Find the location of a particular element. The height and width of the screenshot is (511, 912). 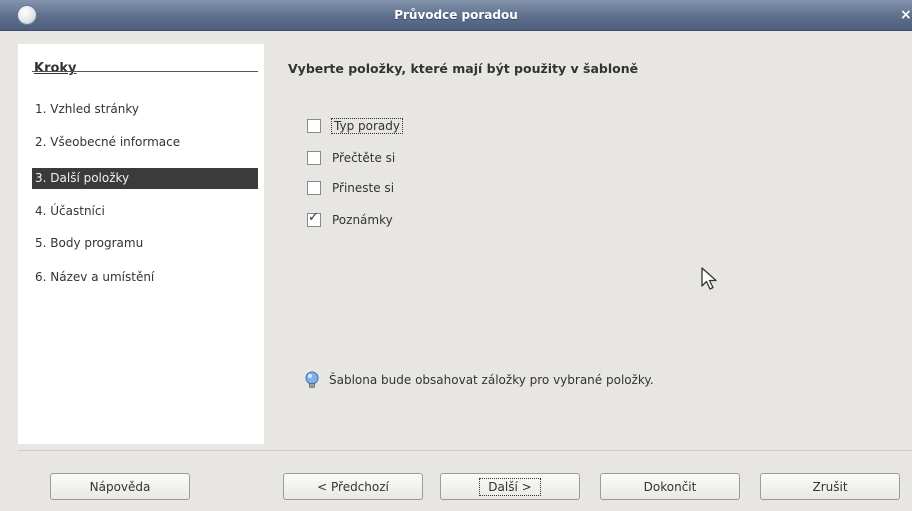

step-3-additional-items: 3. Další položky is located at coordinates (145, 178).